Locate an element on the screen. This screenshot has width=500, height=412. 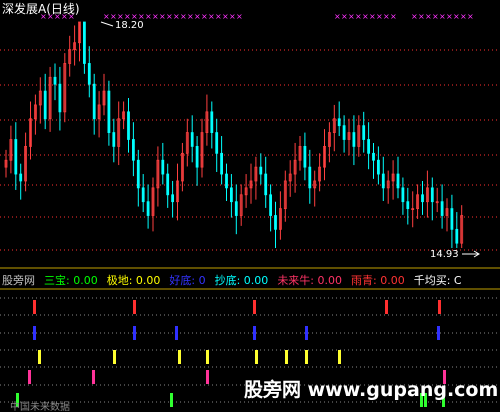
indicator-item: 好底: 0 is located at coordinates (187, 280).